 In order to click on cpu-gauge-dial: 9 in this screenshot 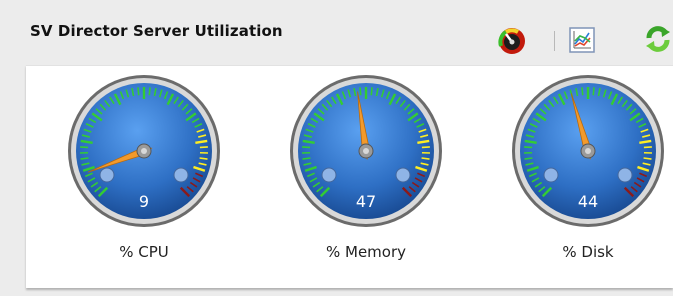, I will do `click(144, 151)`.